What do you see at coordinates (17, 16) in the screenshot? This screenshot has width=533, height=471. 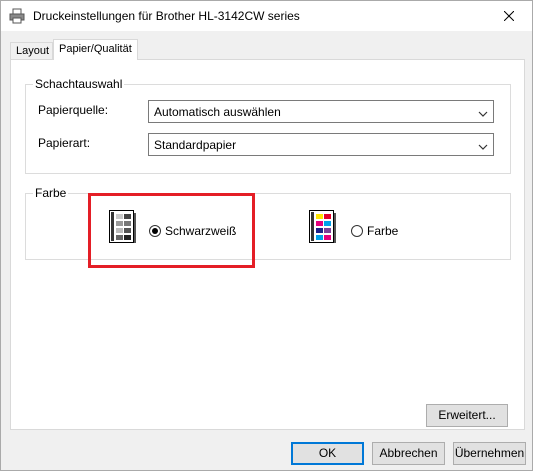 I see `printer-icon` at bounding box center [17, 16].